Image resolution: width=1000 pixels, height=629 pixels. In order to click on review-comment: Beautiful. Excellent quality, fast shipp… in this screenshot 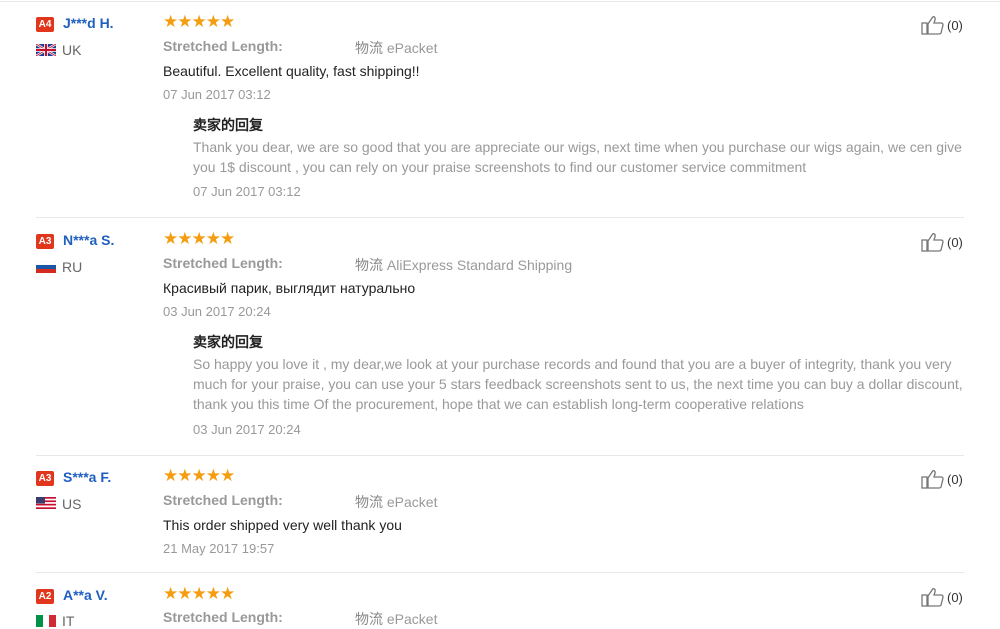, I will do `click(291, 71)`.